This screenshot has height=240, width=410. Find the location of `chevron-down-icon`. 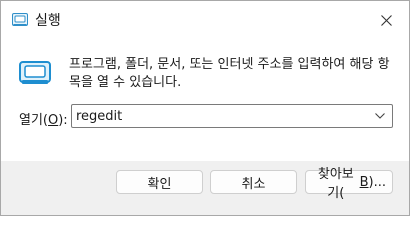

chevron-down-icon is located at coordinates (380, 116).